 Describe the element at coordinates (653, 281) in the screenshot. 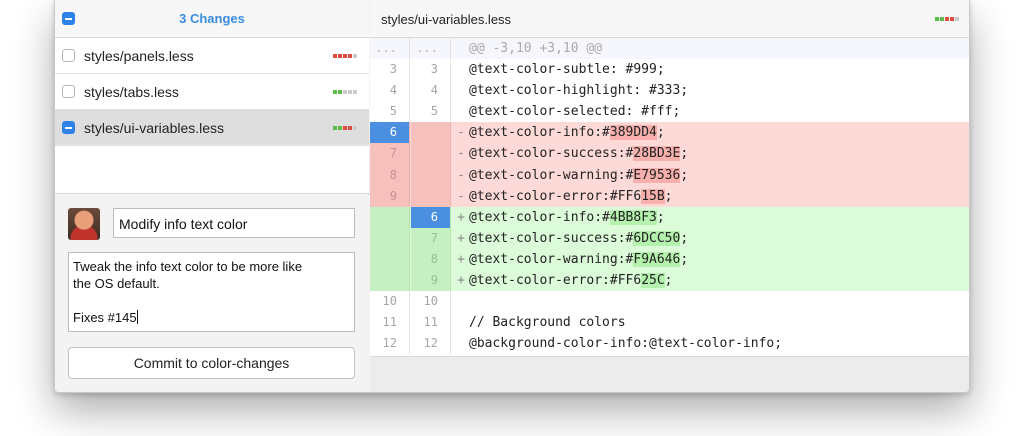

I see `changed-token: 25C` at that location.